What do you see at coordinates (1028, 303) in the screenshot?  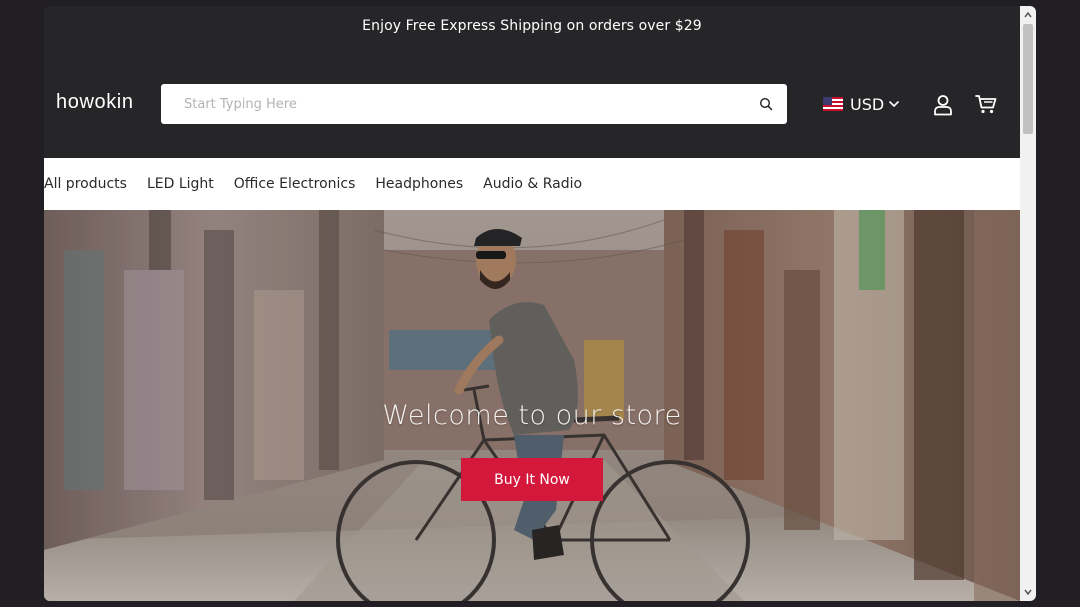 I see `vertical-scrollbar` at bounding box center [1028, 303].